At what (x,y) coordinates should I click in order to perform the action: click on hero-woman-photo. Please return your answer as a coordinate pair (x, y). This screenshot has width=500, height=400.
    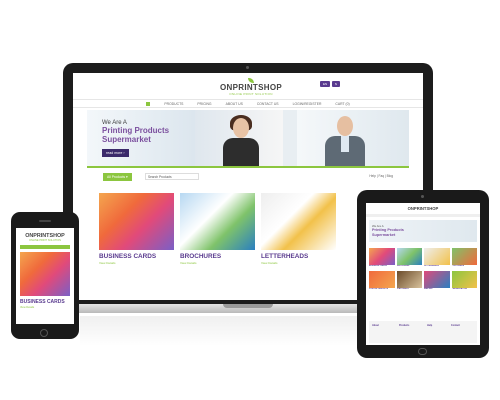
    Looking at the image, I should click on (239, 138).